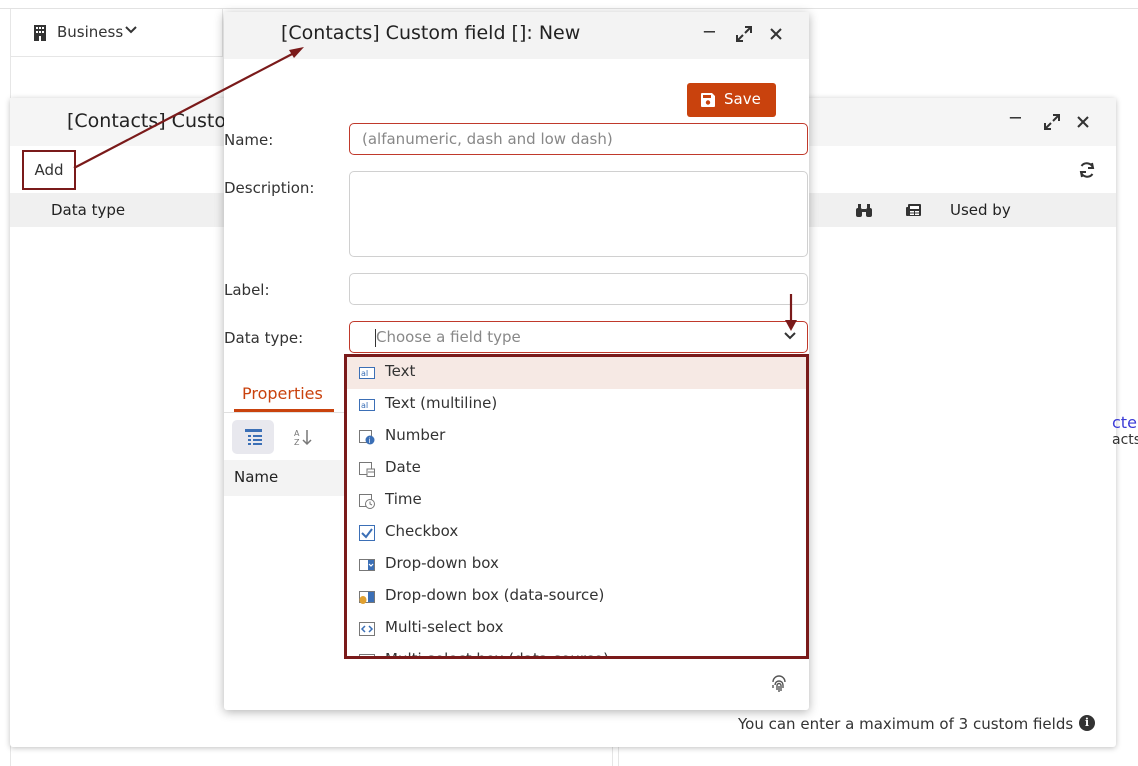  I want to click on option-label: Time, so click(403, 499).